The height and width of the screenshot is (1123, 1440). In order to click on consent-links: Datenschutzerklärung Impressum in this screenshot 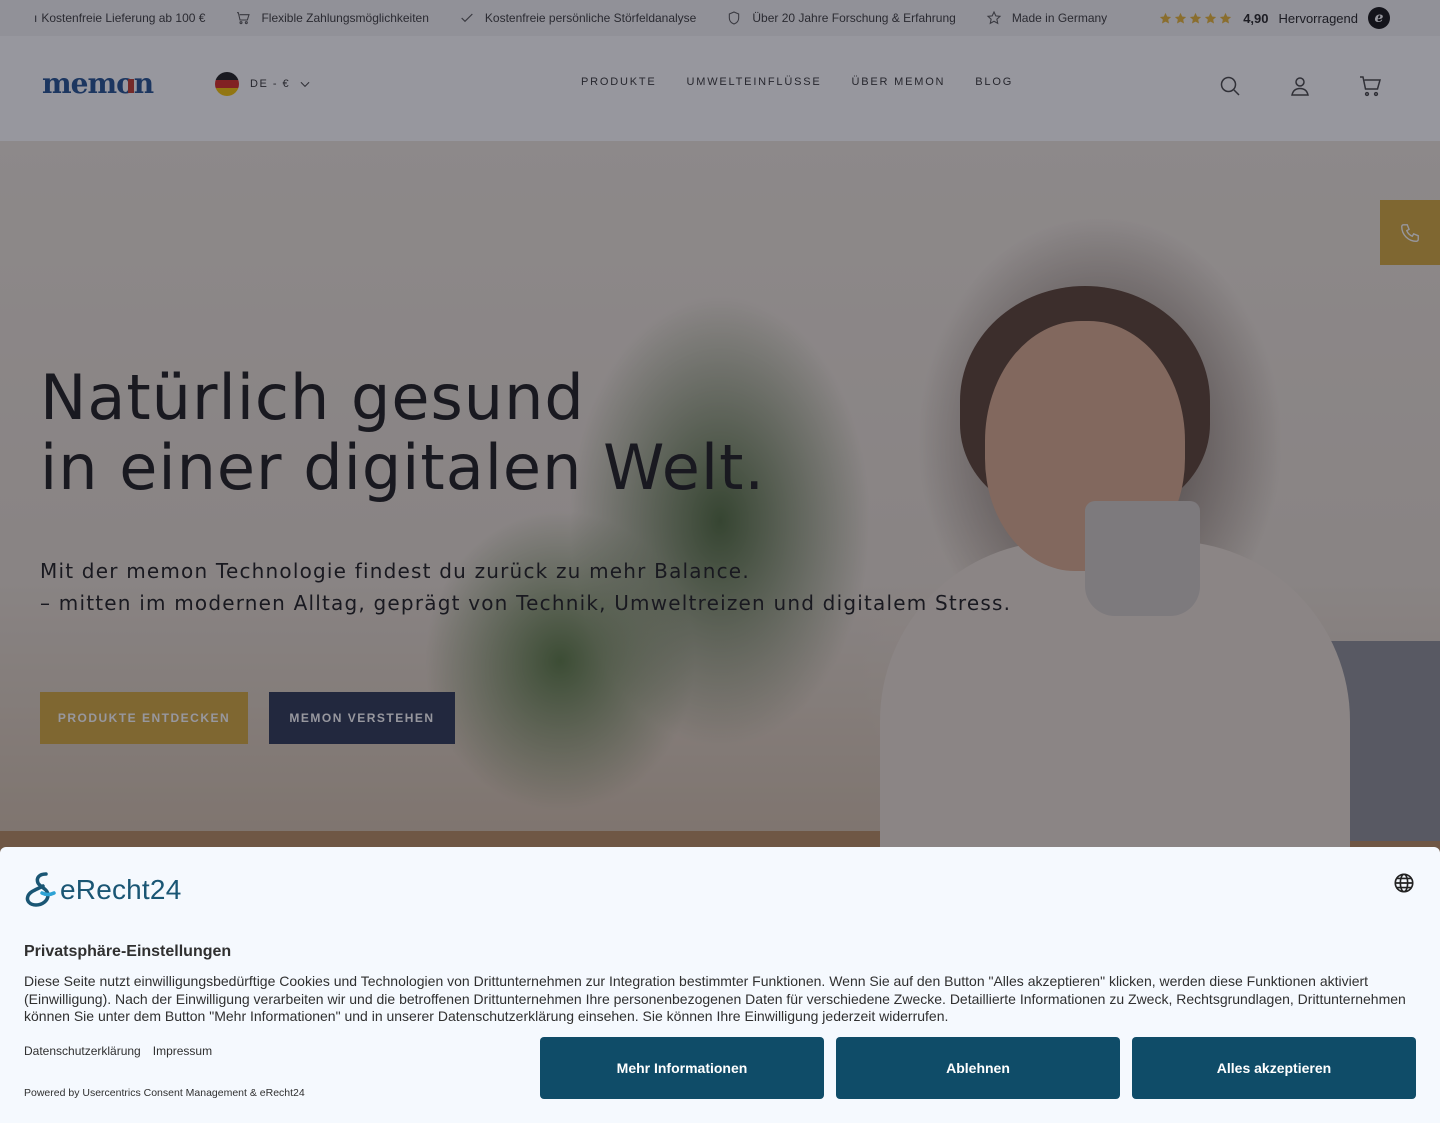, I will do `click(124, 1051)`.